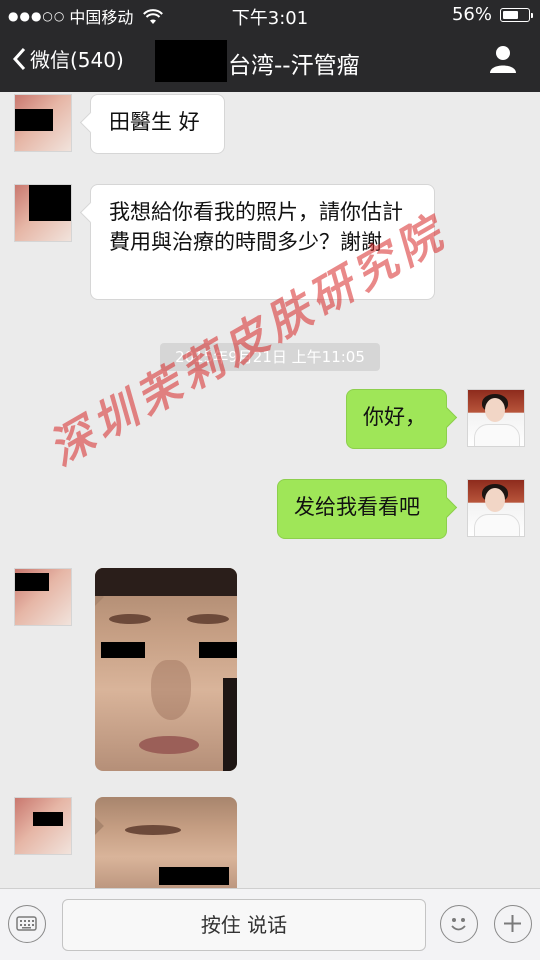 The width and height of the screenshot is (540, 960). I want to click on message-bubble: 发给我看看吧, so click(362, 509).